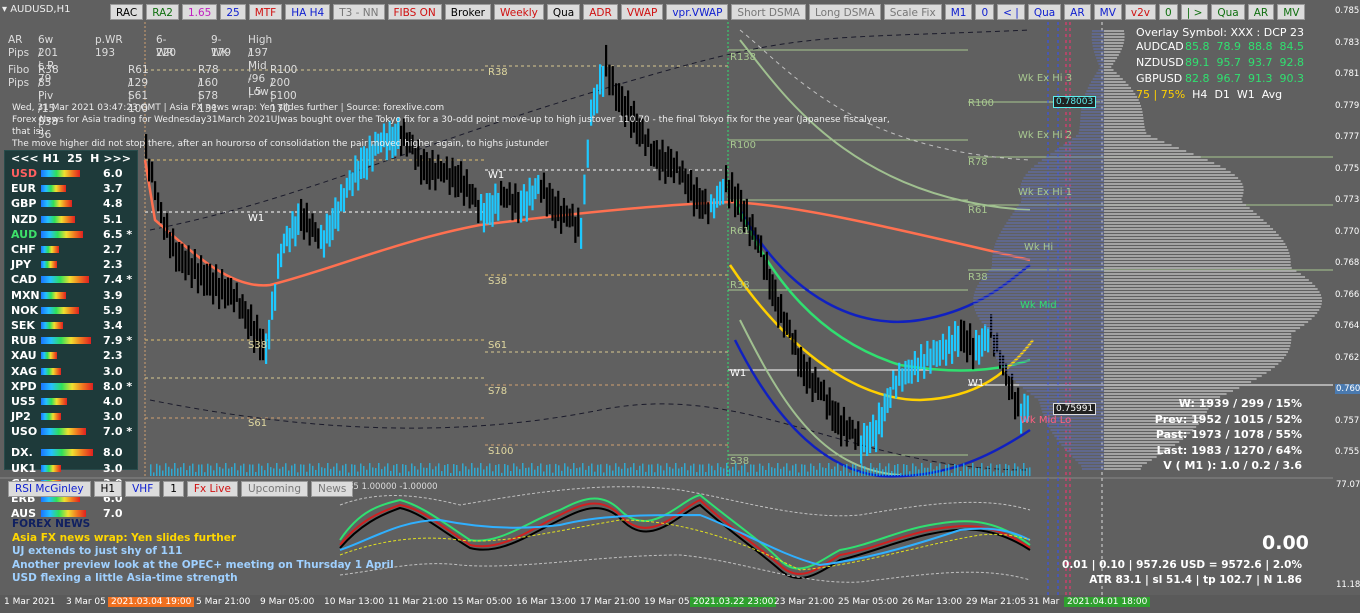  What do you see at coordinates (71, 386) in the screenshot?
I see `strength-row: XPD 8.0 *` at bounding box center [71, 386].